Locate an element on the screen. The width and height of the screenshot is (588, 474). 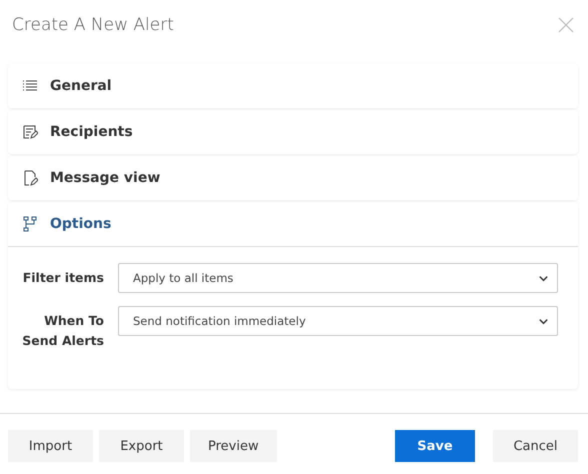
section-header: Options is located at coordinates (293, 224).